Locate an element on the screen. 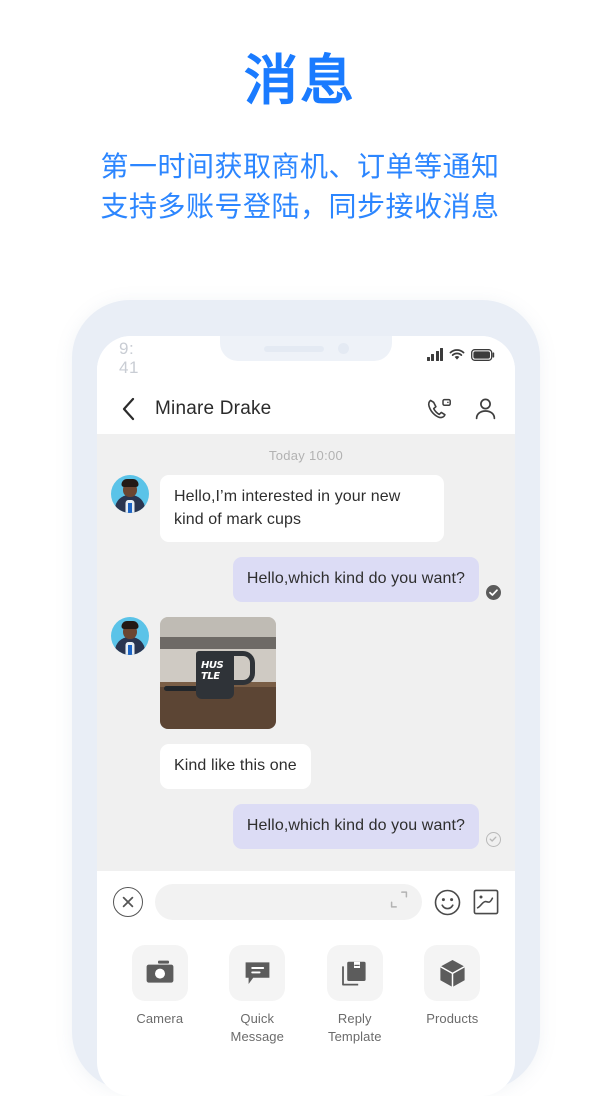 This screenshot has width=600, height=1096. emoji-button is located at coordinates (447, 902).